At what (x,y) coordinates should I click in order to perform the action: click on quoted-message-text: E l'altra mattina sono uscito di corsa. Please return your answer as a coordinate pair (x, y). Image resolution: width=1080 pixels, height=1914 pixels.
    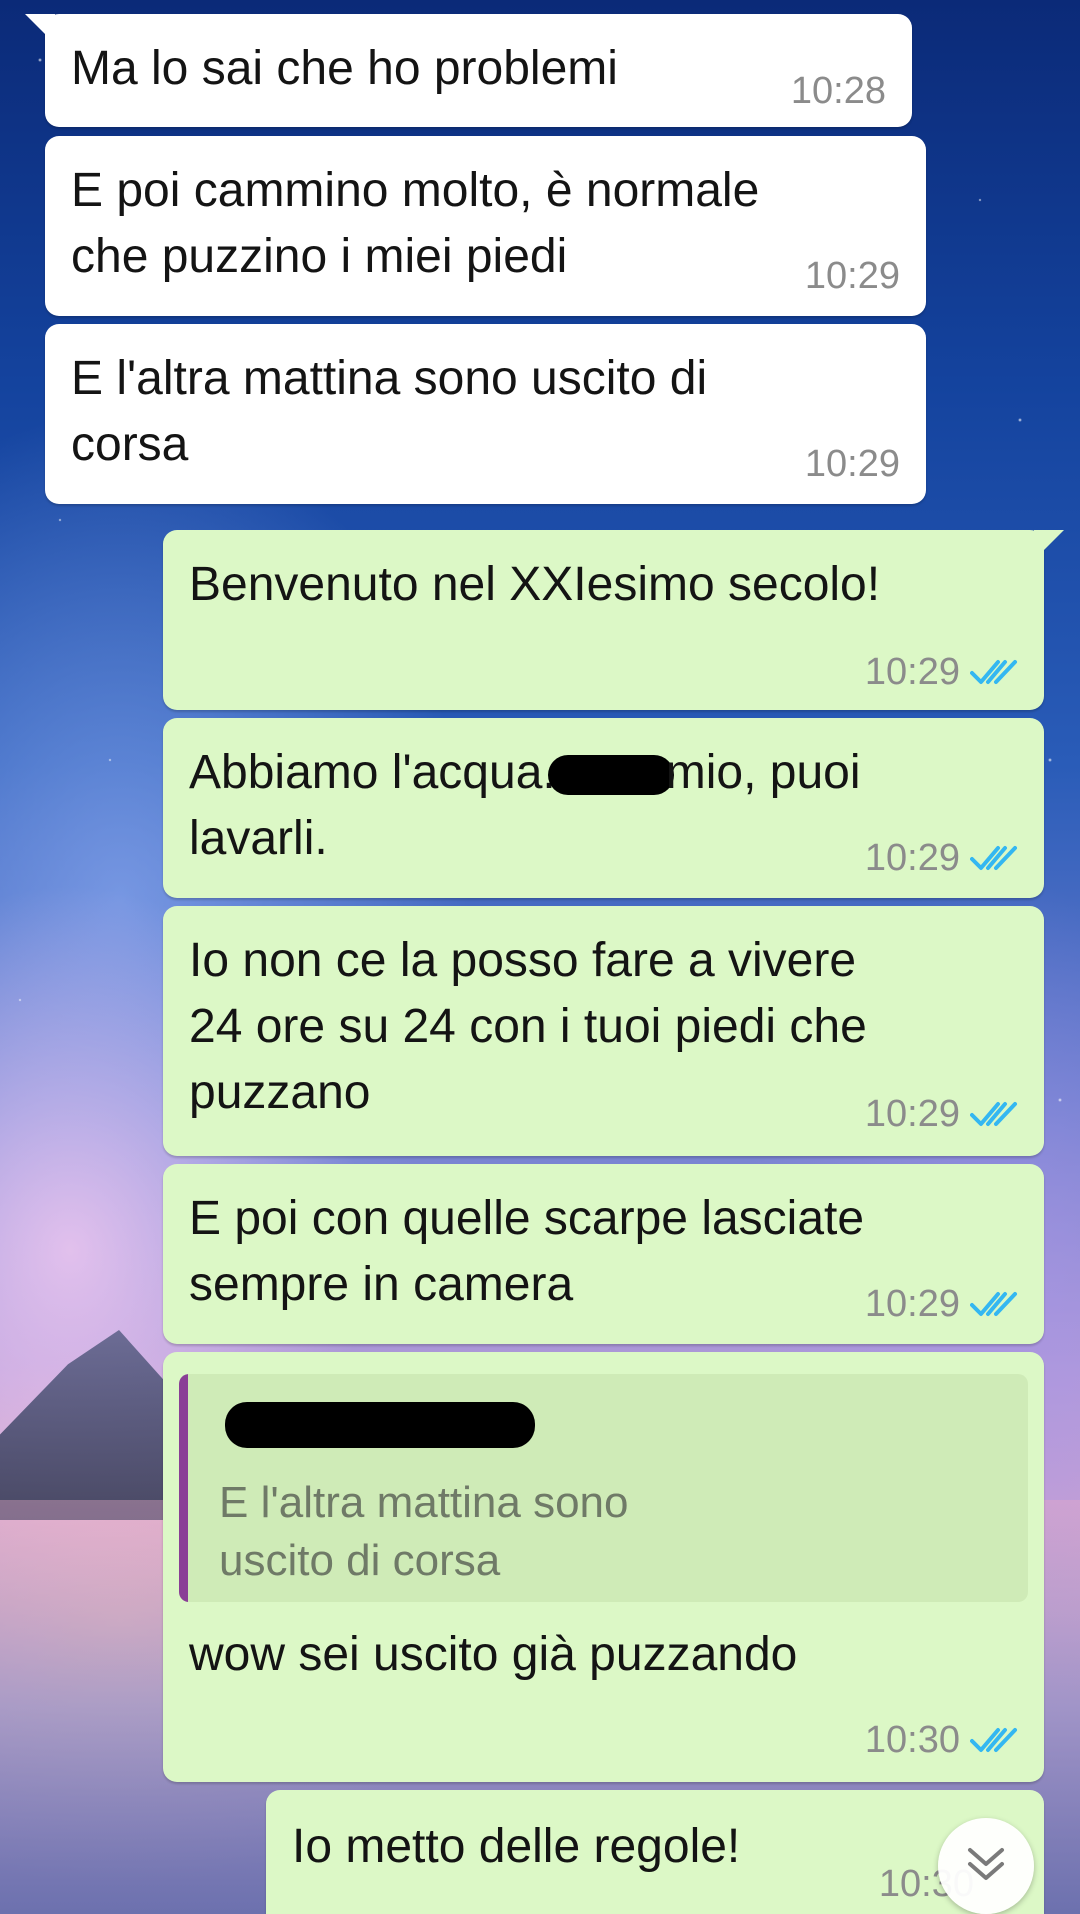
    Looking at the image, I should click on (424, 1531).